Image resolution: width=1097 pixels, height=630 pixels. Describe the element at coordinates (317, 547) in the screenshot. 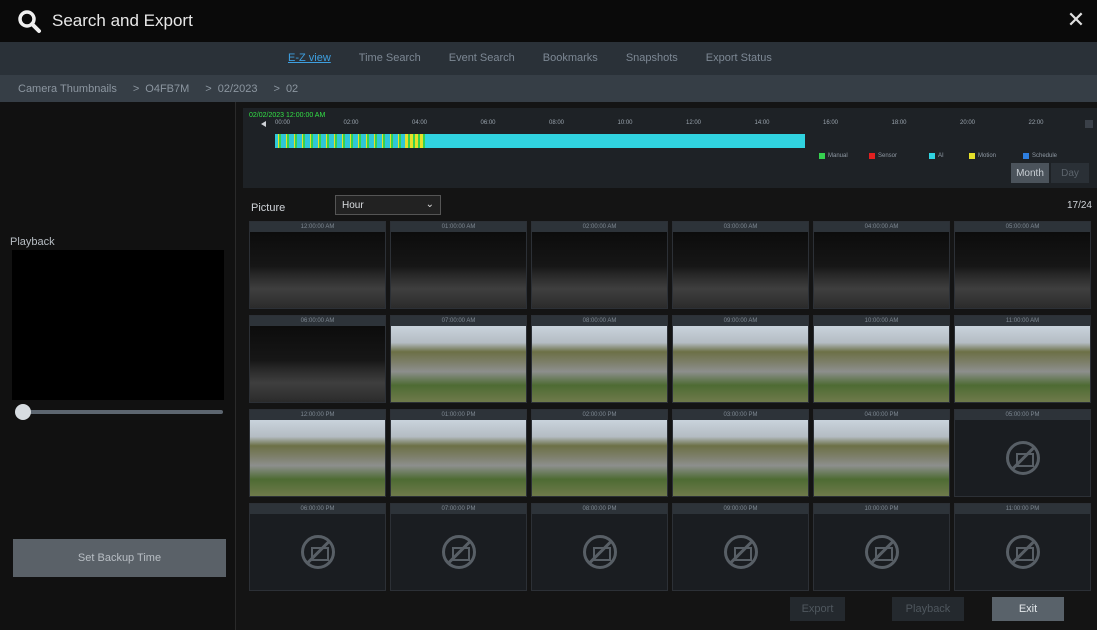

I see `thumbnail-cell: 06:00:00 PM` at that location.